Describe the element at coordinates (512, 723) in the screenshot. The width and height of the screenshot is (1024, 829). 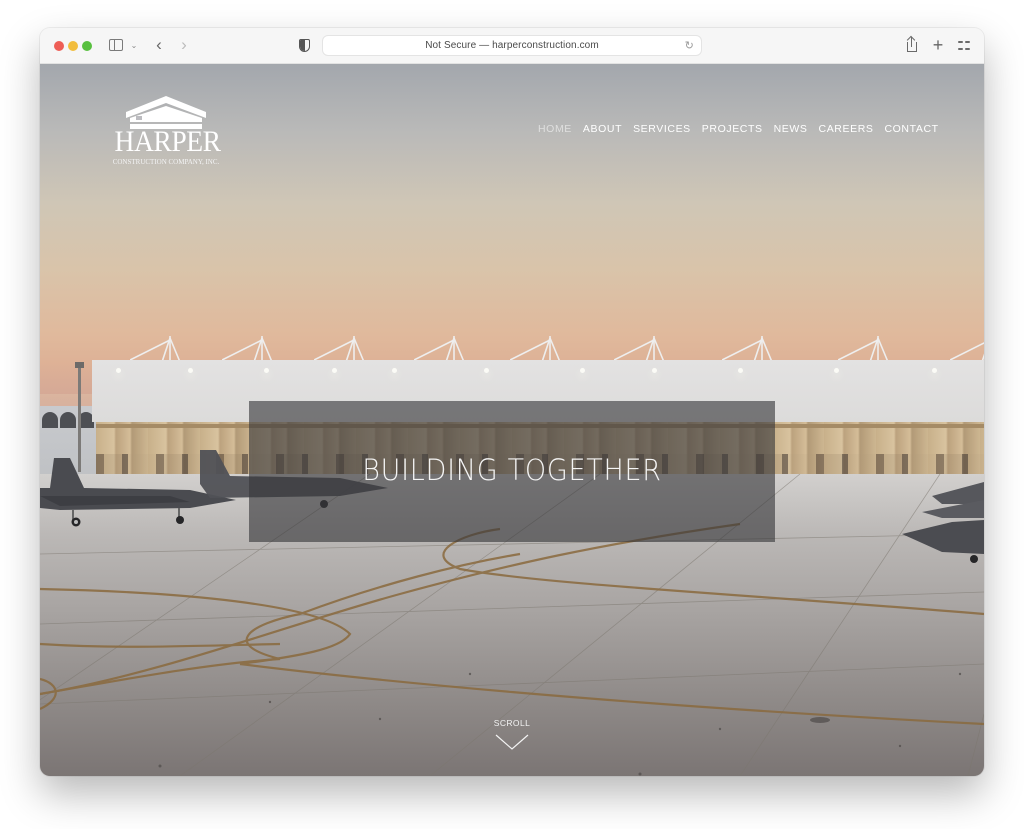
I see `scroll-label: SCROLL` at that location.